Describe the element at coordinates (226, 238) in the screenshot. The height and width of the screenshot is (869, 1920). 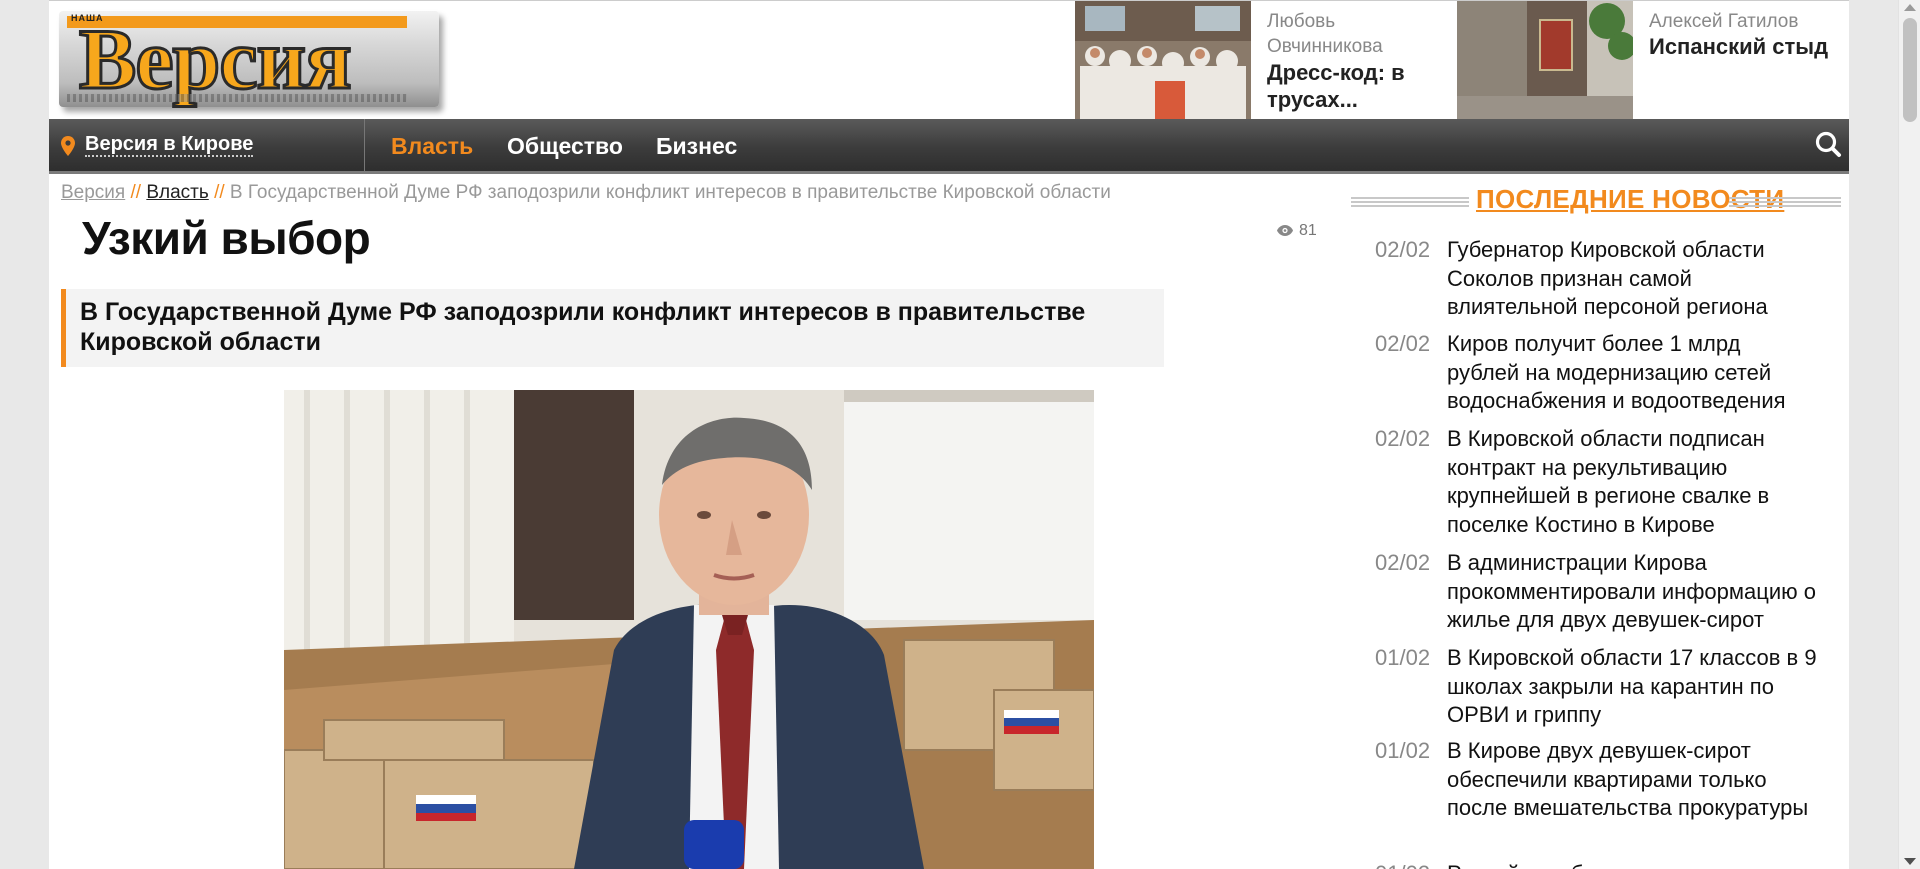
I see `page-title: Узкий выбор` at that location.